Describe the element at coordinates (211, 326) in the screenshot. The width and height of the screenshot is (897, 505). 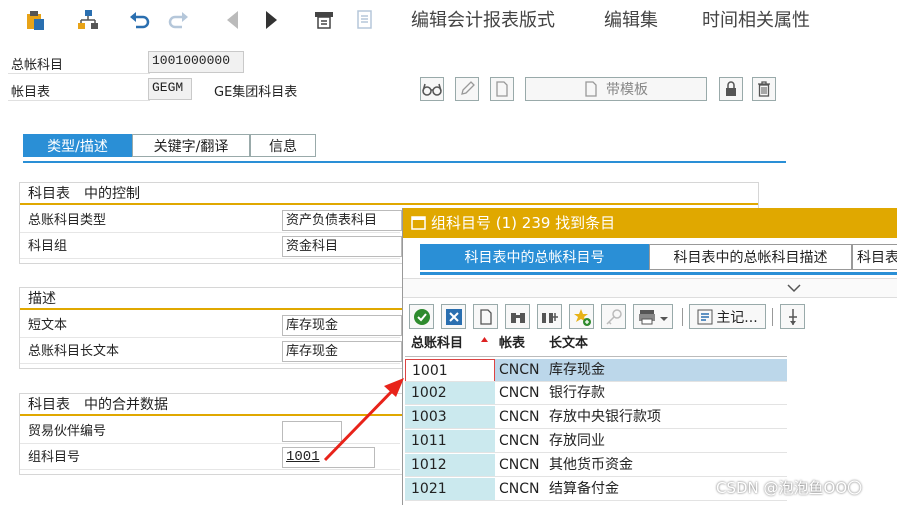
I see `field-row: 短文本 库存现金` at that location.